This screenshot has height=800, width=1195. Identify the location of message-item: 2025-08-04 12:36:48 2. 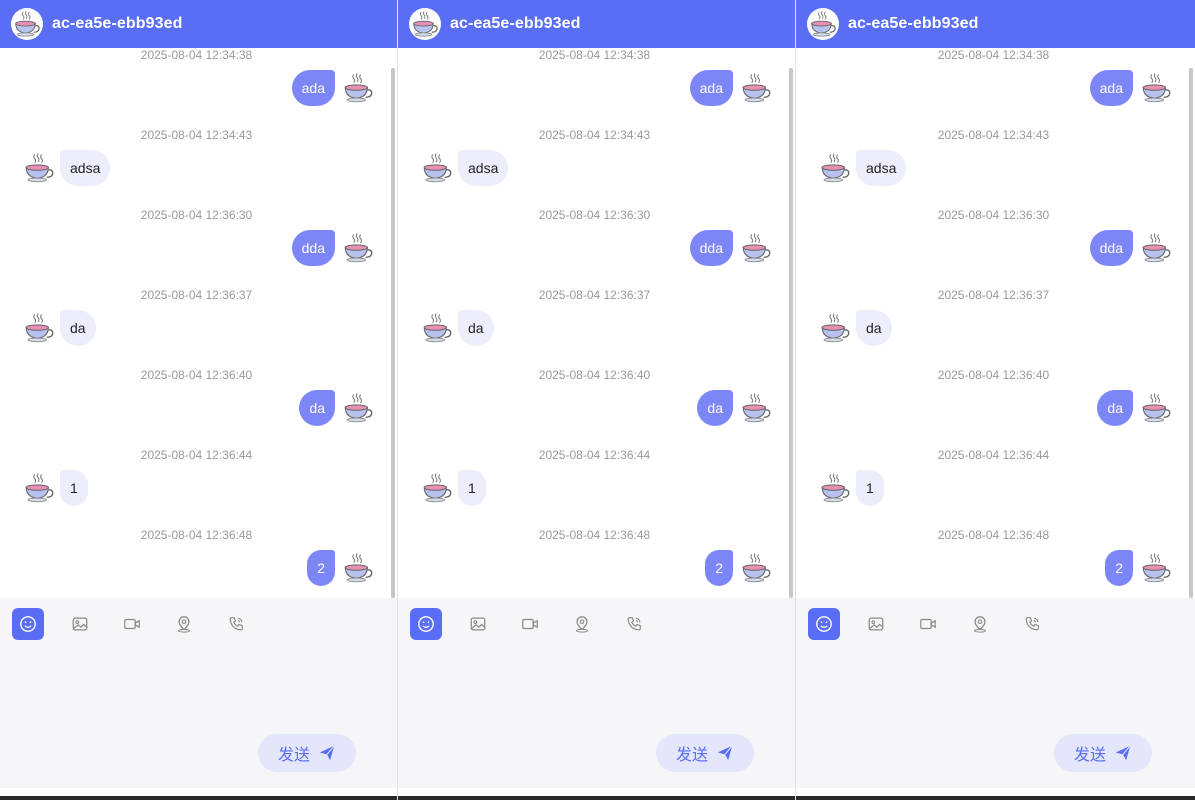
(198, 563).